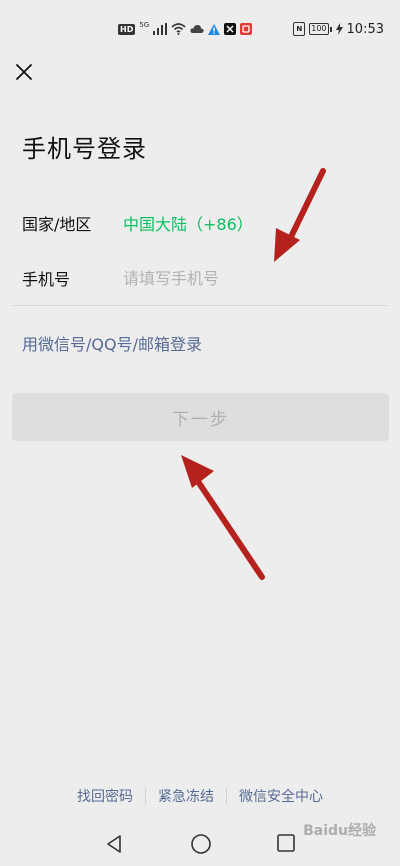 The image size is (400, 866). Describe the element at coordinates (112, 343) in the screenshot. I see `alt-login-link: 用微信号/QQ号/邮箱登录` at that location.